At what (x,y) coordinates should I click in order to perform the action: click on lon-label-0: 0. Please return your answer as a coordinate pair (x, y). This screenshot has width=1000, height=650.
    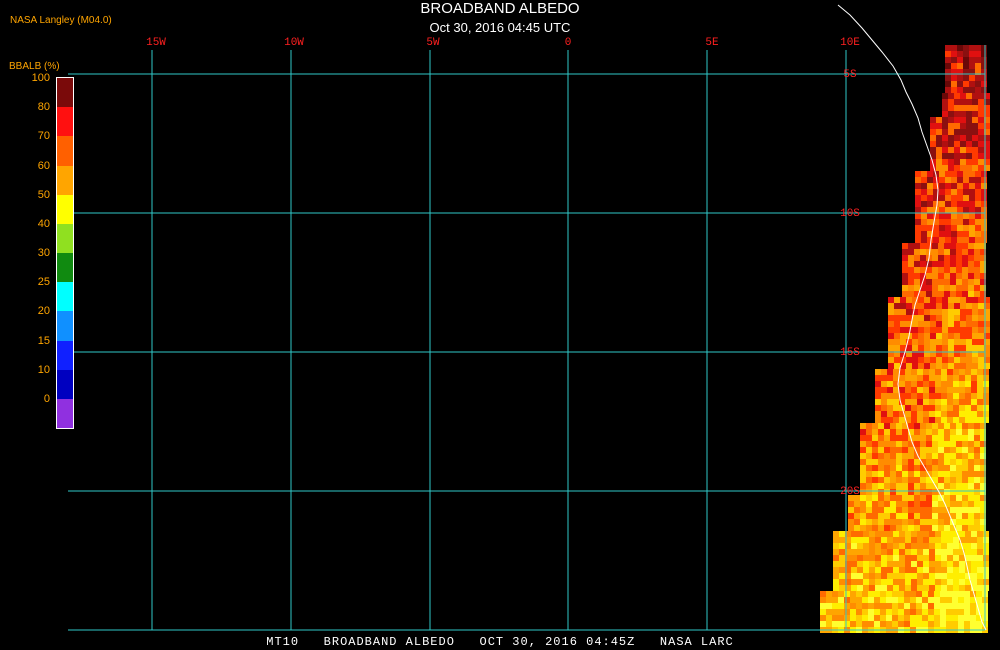
    Looking at the image, I should click on (568, 43).